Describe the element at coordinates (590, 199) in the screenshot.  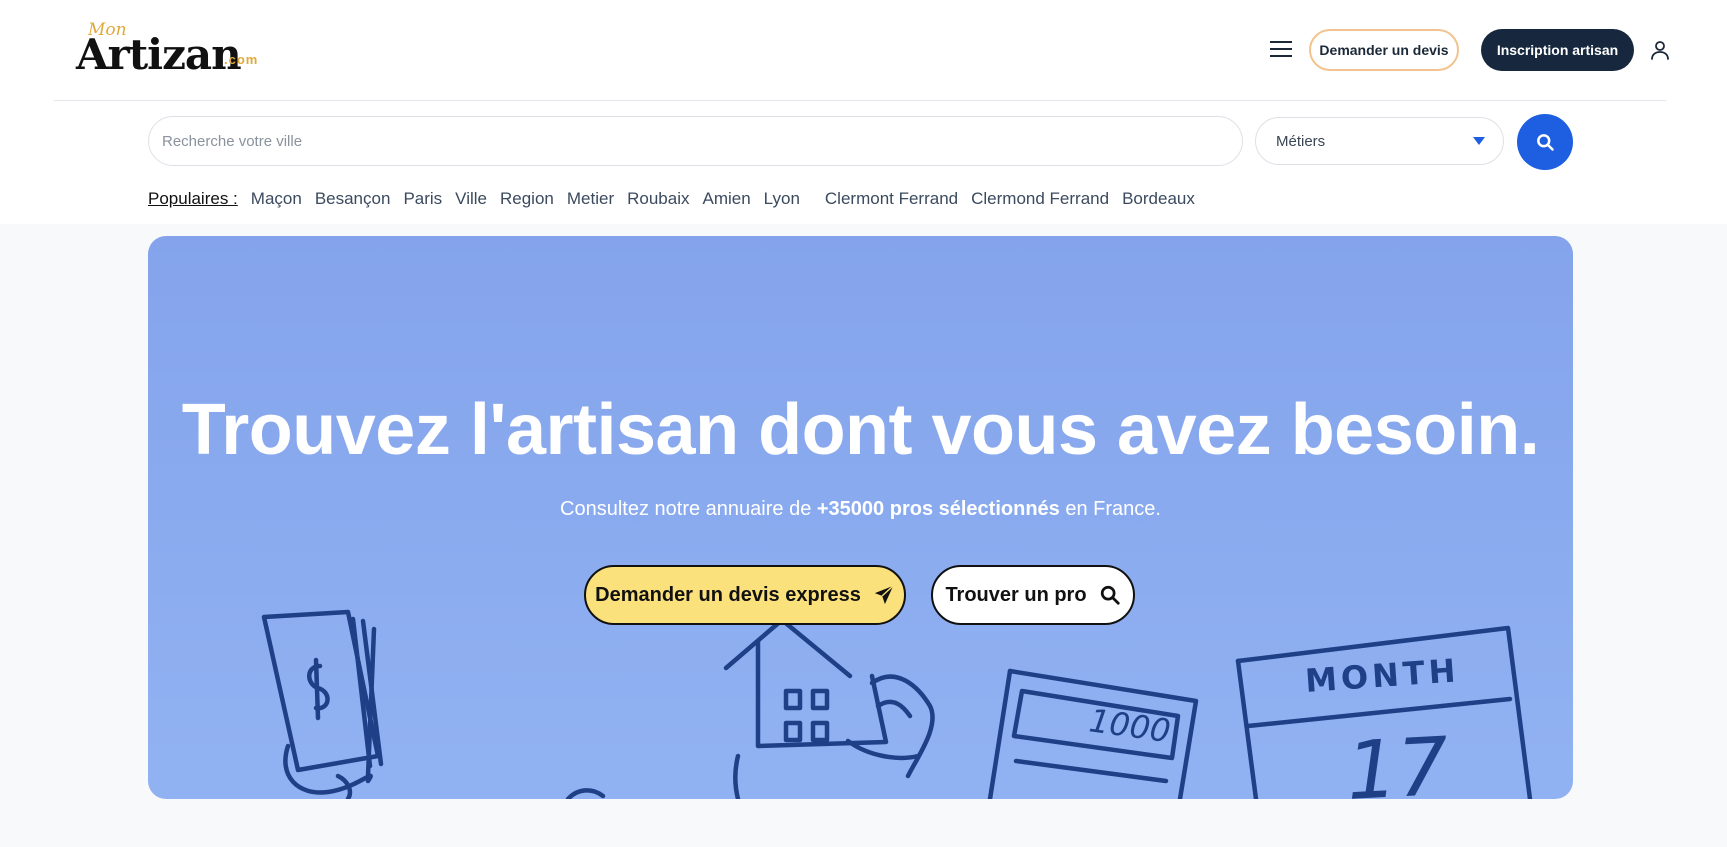
I see `popular-link-metier: Metier` at that location.